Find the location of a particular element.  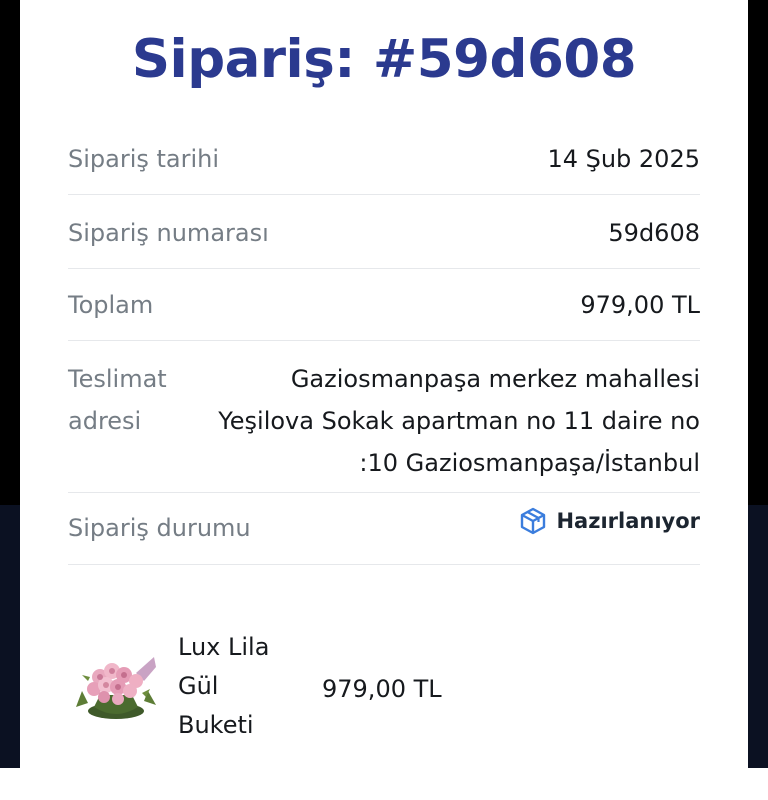

product-name: Lux Lila Gül Buketi is located at coordinates (233, 686).